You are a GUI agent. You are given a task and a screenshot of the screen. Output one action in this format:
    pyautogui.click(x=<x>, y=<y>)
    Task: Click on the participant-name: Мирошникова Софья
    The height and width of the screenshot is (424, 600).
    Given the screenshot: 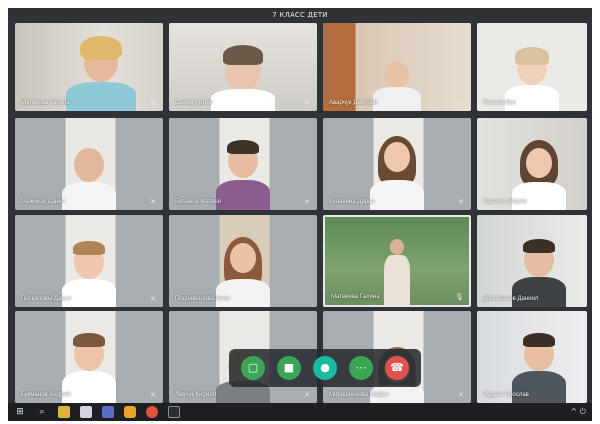 What is the action you would take?
    pyautogui.click(x=359, y=395)
    